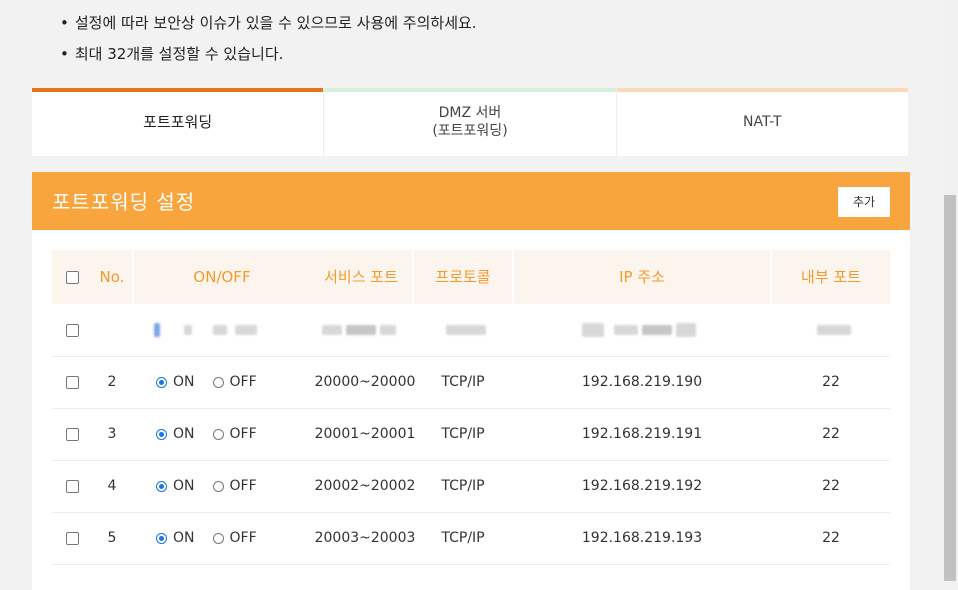 This screenshot has width=958, height=590. What do you see at coordinates (762, 122) in the screenshot?
I see `tab-nat-t: NAT-T` at bounding box center [762, 122].